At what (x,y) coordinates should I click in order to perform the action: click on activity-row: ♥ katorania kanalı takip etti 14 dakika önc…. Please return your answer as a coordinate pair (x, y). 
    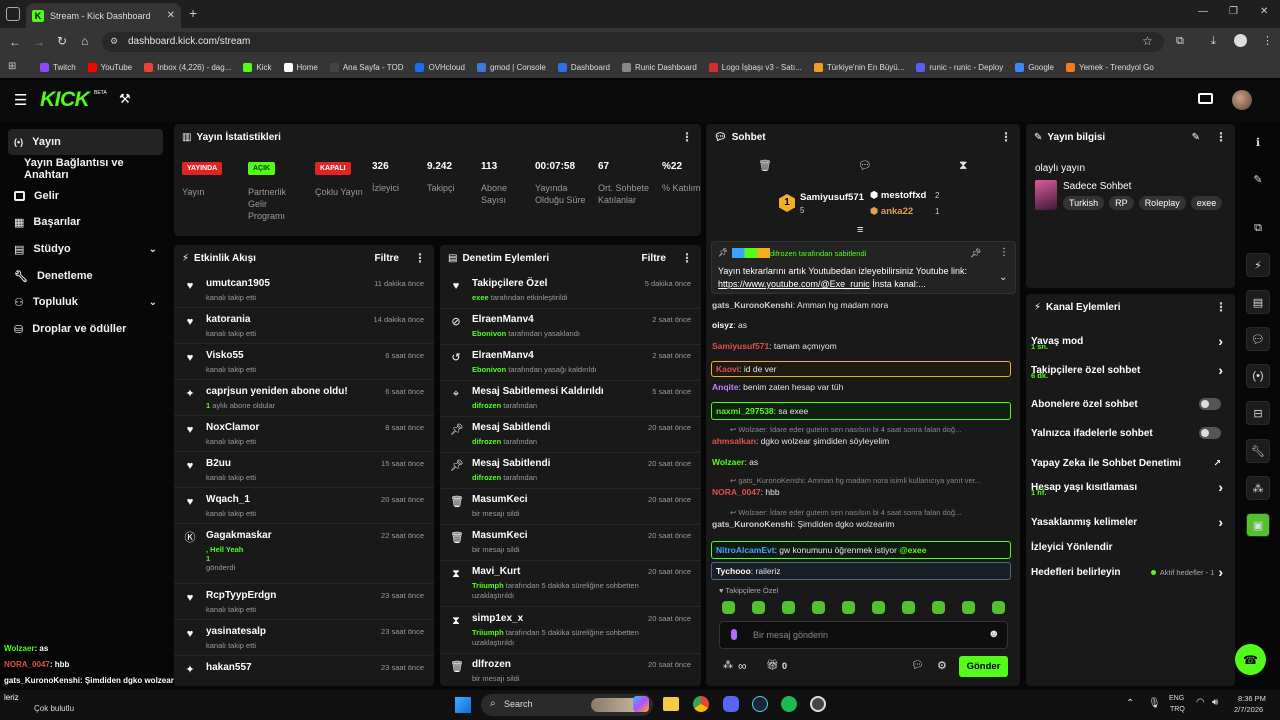
    Looking at the image, I should click on (304, 326).